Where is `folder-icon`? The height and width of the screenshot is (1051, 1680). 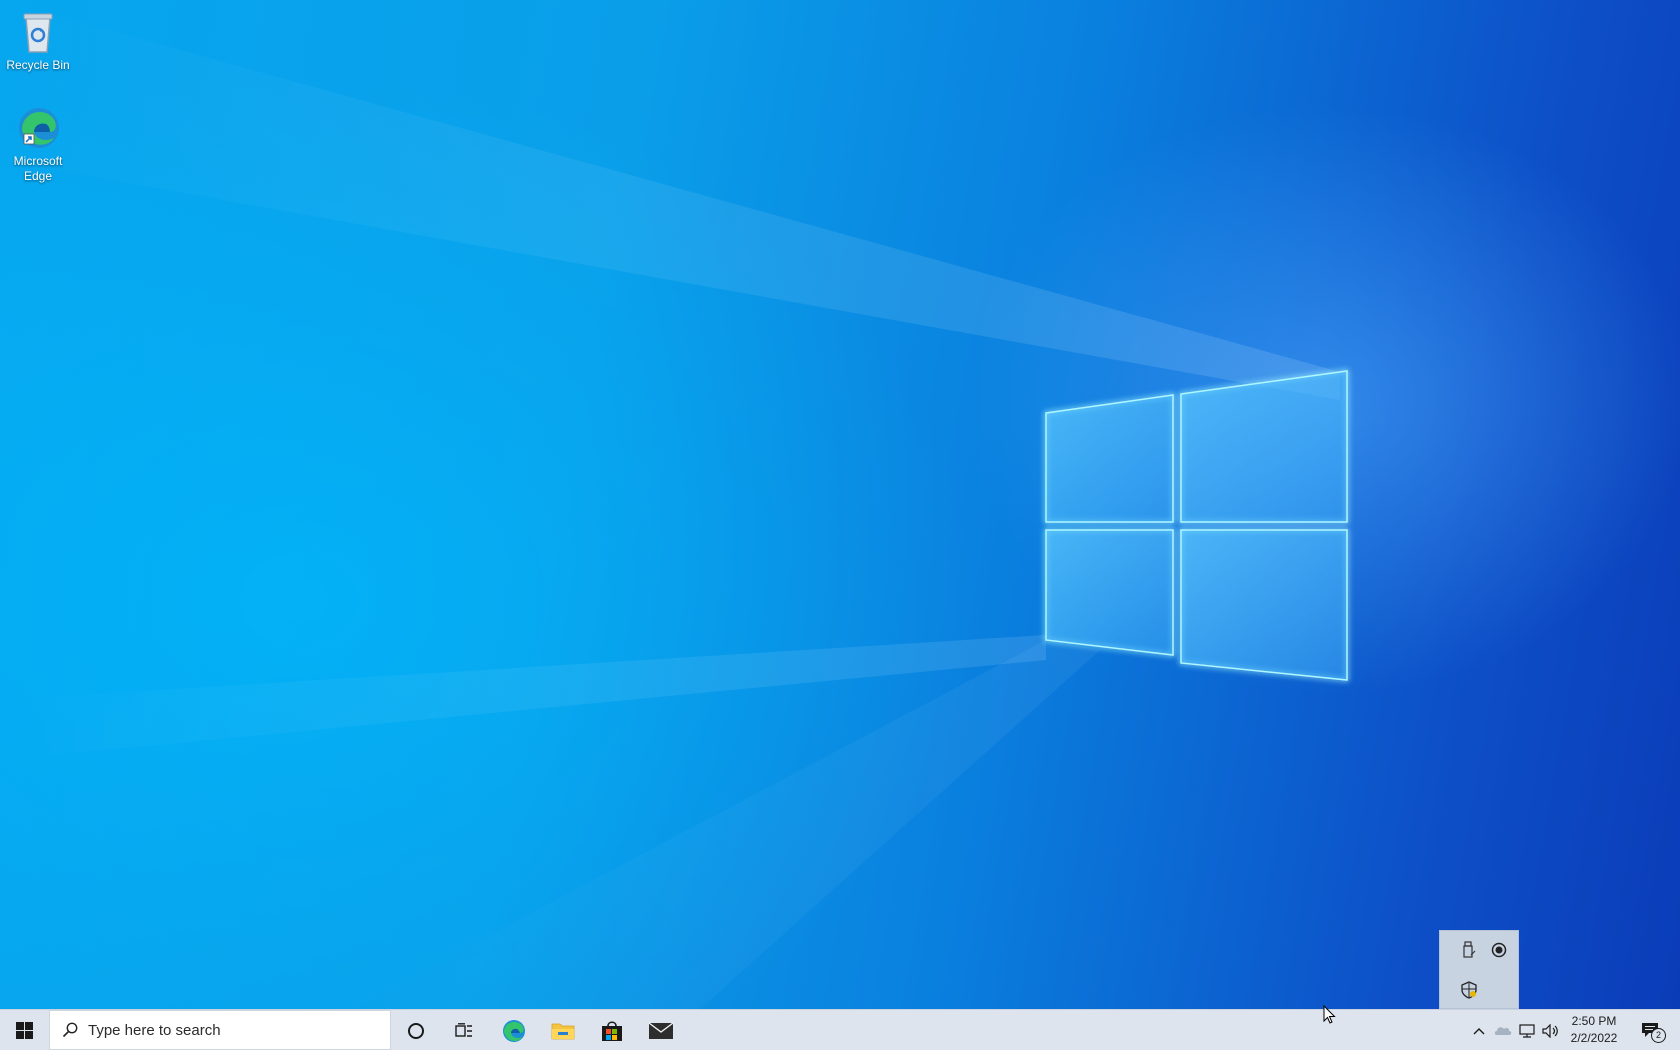 folder-icon is located at coordinates (563, 1031).